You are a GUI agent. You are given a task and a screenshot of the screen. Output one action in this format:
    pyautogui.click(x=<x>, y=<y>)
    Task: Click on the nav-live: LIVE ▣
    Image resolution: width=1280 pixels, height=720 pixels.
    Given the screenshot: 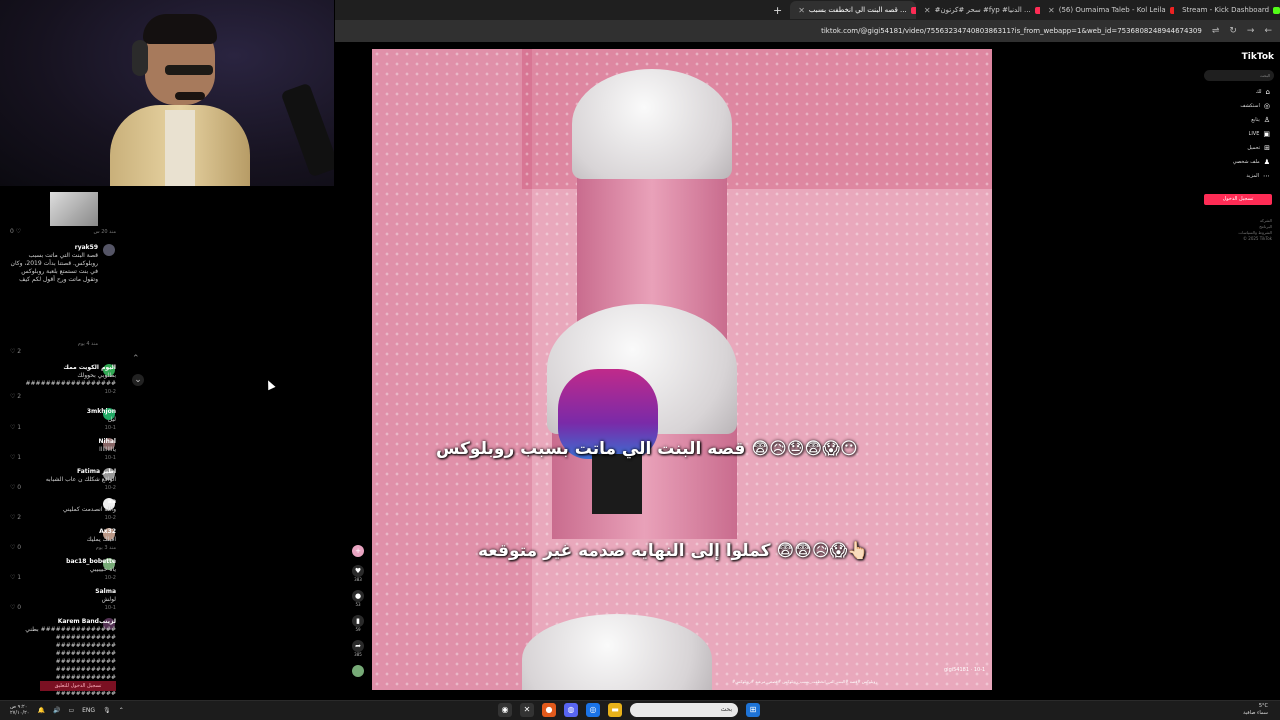 What is the action you would take?
    pyautogui.click(x=1259, y=134)
    